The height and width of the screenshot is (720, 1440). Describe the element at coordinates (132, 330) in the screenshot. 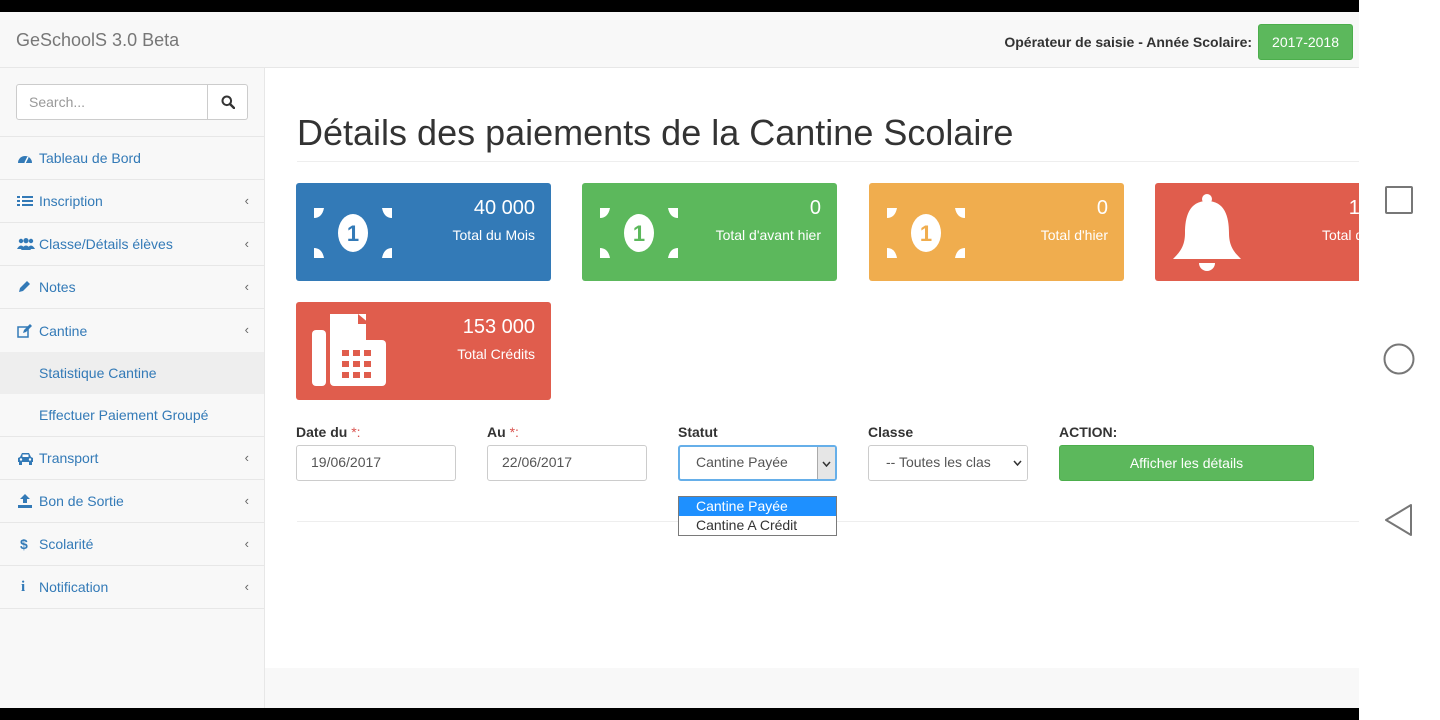

I see `sidebar-item-cantine: Cantine ‹` at that location.